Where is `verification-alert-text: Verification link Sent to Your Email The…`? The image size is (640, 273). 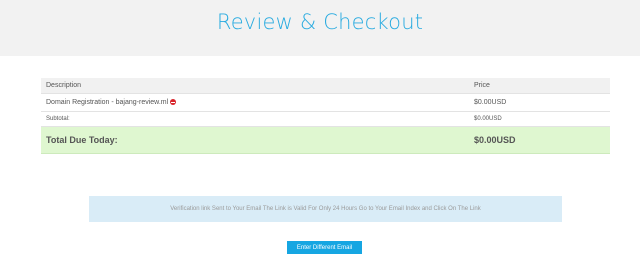 verification-alert-text: Verification link Sent to Your Email The… is located at coordinates (325, 209).